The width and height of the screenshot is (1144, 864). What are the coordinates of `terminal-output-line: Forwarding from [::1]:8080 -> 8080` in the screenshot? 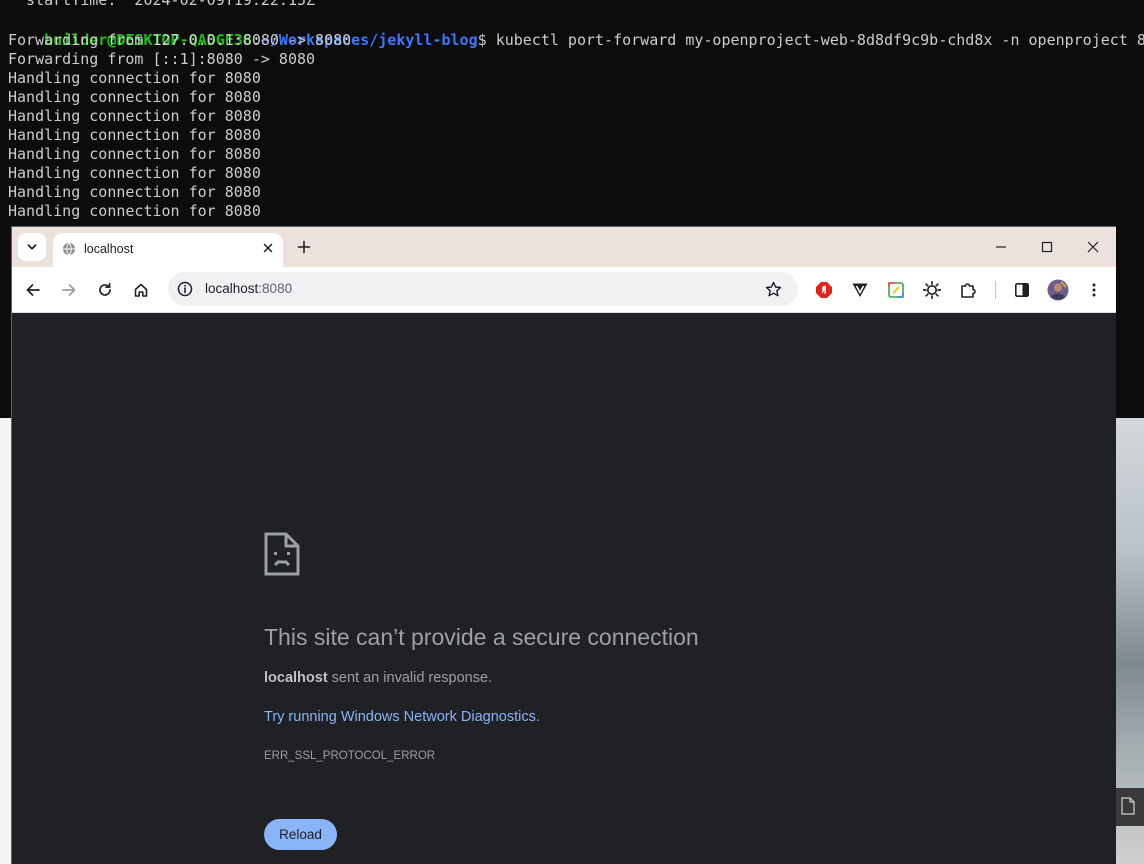 It's located at (162, 59).